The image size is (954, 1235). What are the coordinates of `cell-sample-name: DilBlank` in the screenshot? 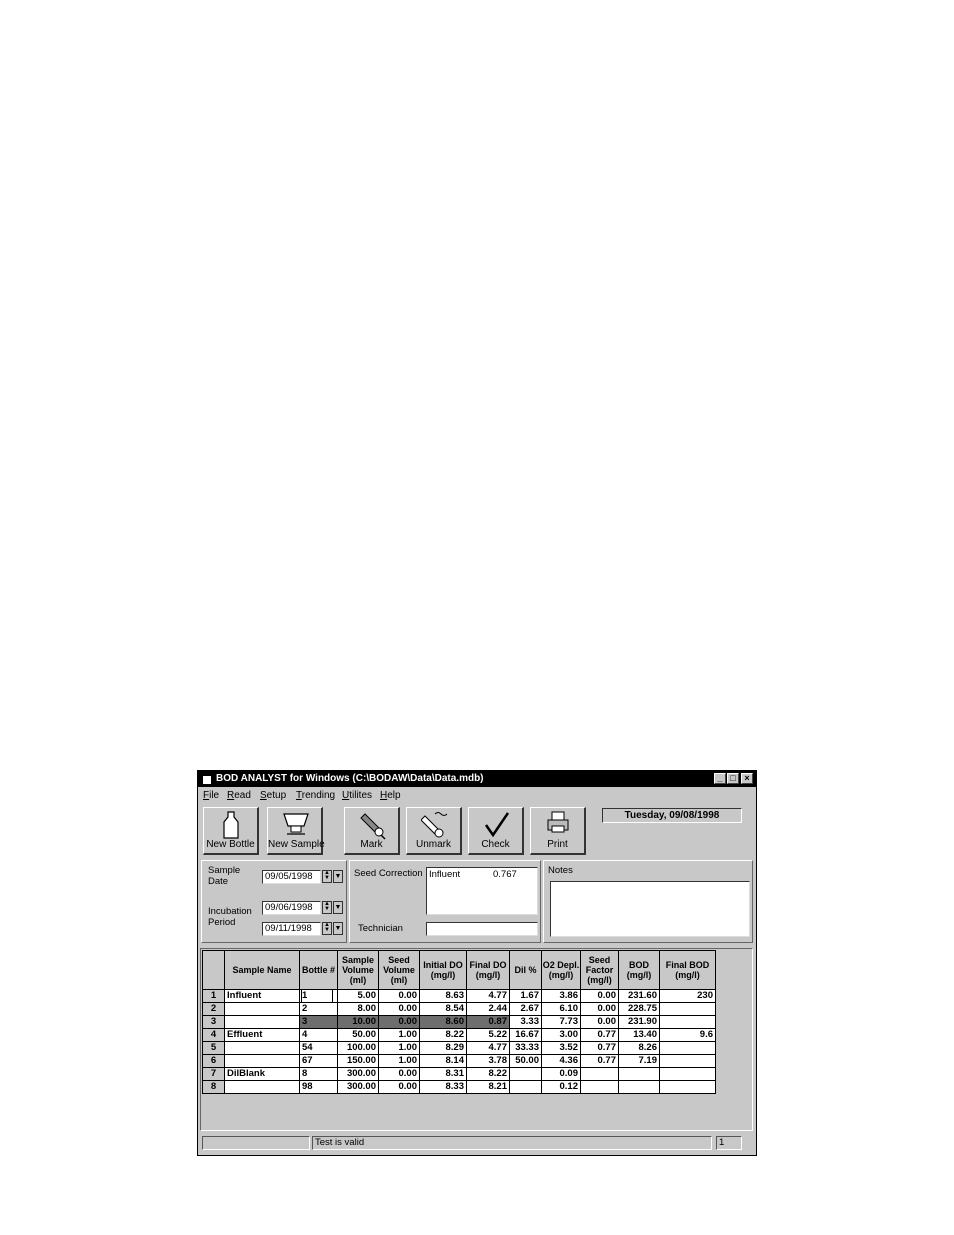 It's located at (262, 1074).